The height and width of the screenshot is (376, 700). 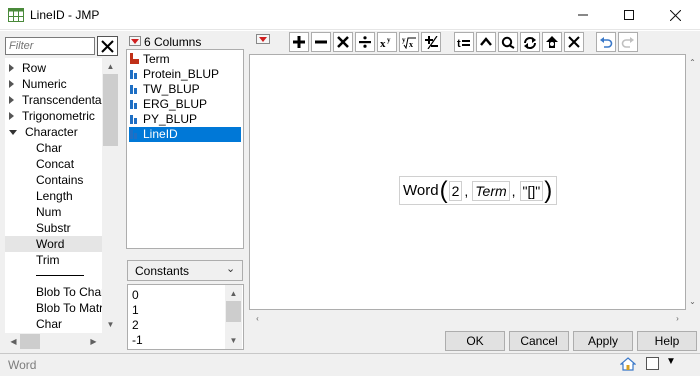 What do you see at coordinates (692, 62) in the screenshot?
I see `scroll-up-icon: ⌃` at bounding box center [692, 62].